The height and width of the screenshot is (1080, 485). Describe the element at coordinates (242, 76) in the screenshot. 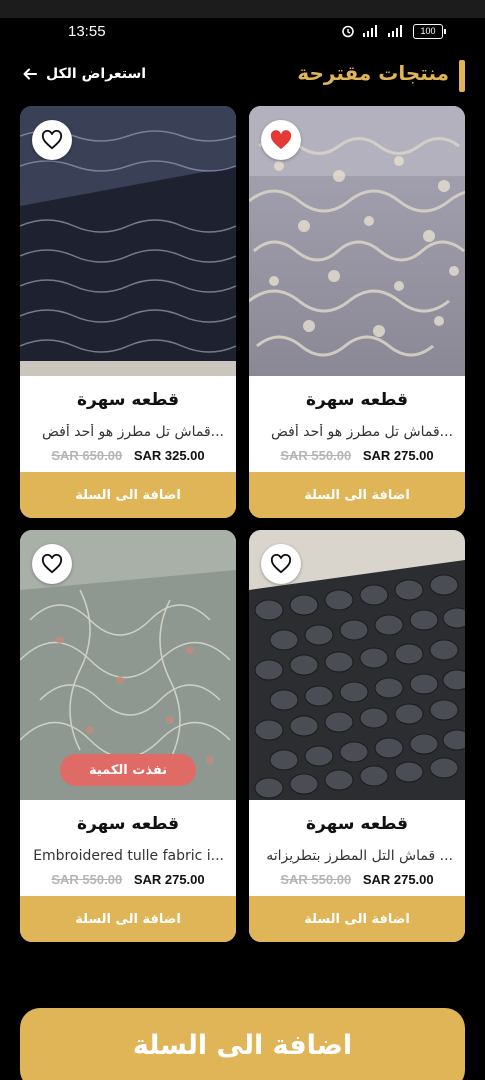

I see `section-header: منتجات مقترحة استعراض الكل` at that location.